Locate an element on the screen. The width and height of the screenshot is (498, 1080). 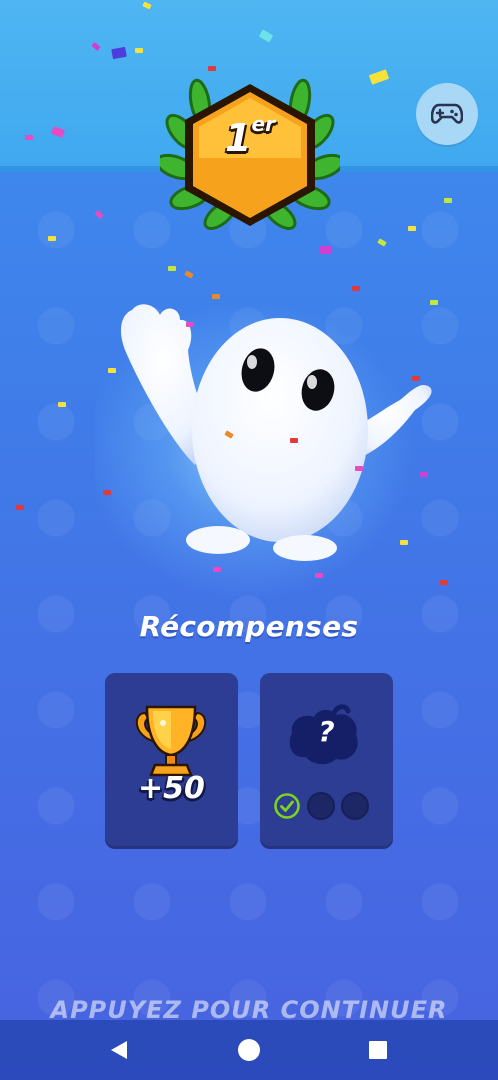
trophy-amount: +50 is located at coordinates (171, 788).